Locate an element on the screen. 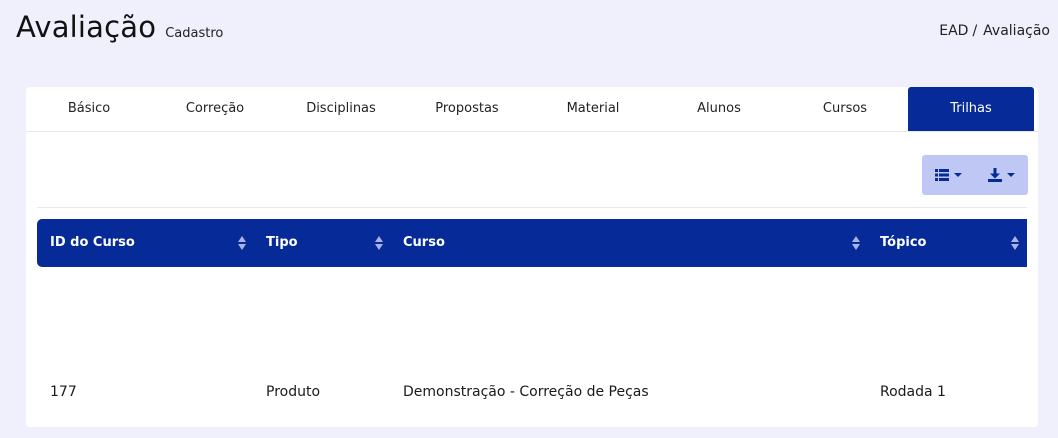  cell-id-do-curso: 177 is located at coordinates (63, 392).